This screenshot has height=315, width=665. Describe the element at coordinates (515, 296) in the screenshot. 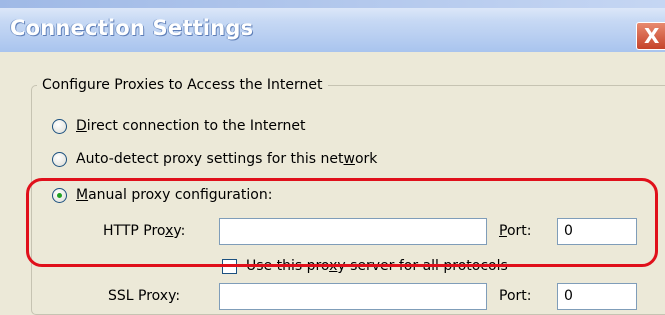

I see `ssl-port-label: Port:` at that location.